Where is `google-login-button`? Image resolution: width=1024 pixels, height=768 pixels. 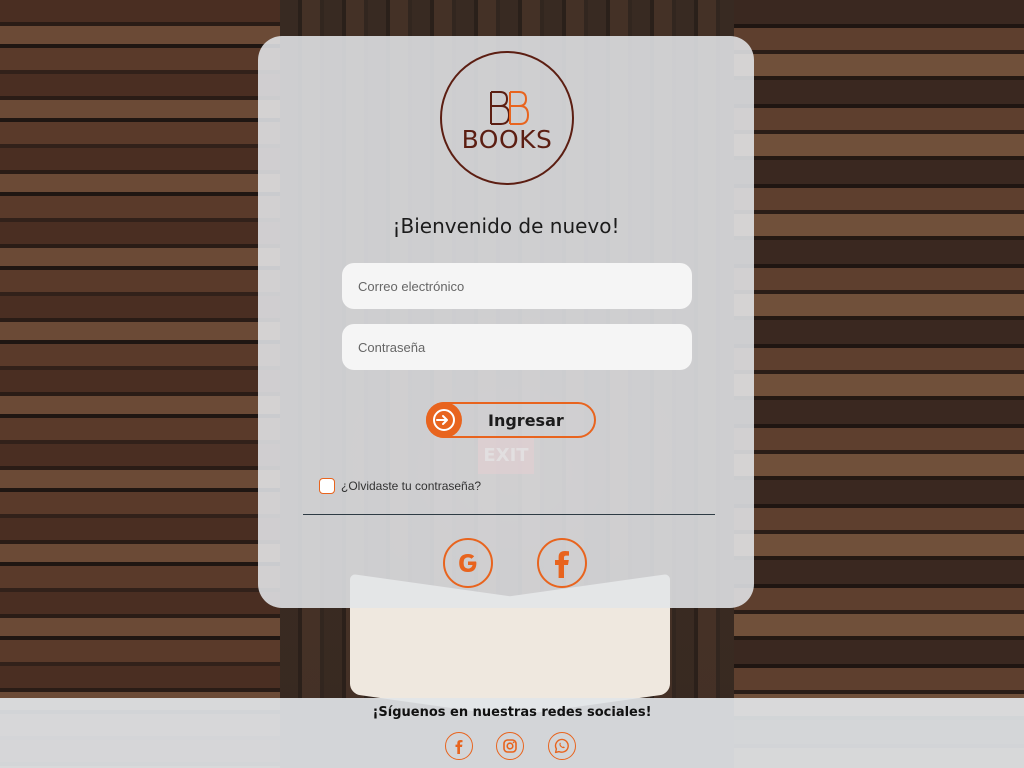
google-login-button is located at coordinates (468, 563).